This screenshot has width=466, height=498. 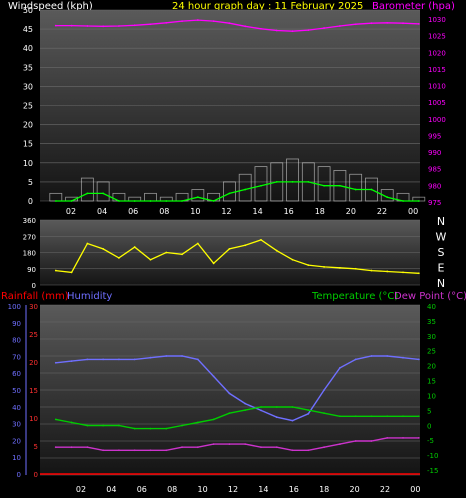 I want to click on wind-x-tick: 12, so click(x=226, y=211).